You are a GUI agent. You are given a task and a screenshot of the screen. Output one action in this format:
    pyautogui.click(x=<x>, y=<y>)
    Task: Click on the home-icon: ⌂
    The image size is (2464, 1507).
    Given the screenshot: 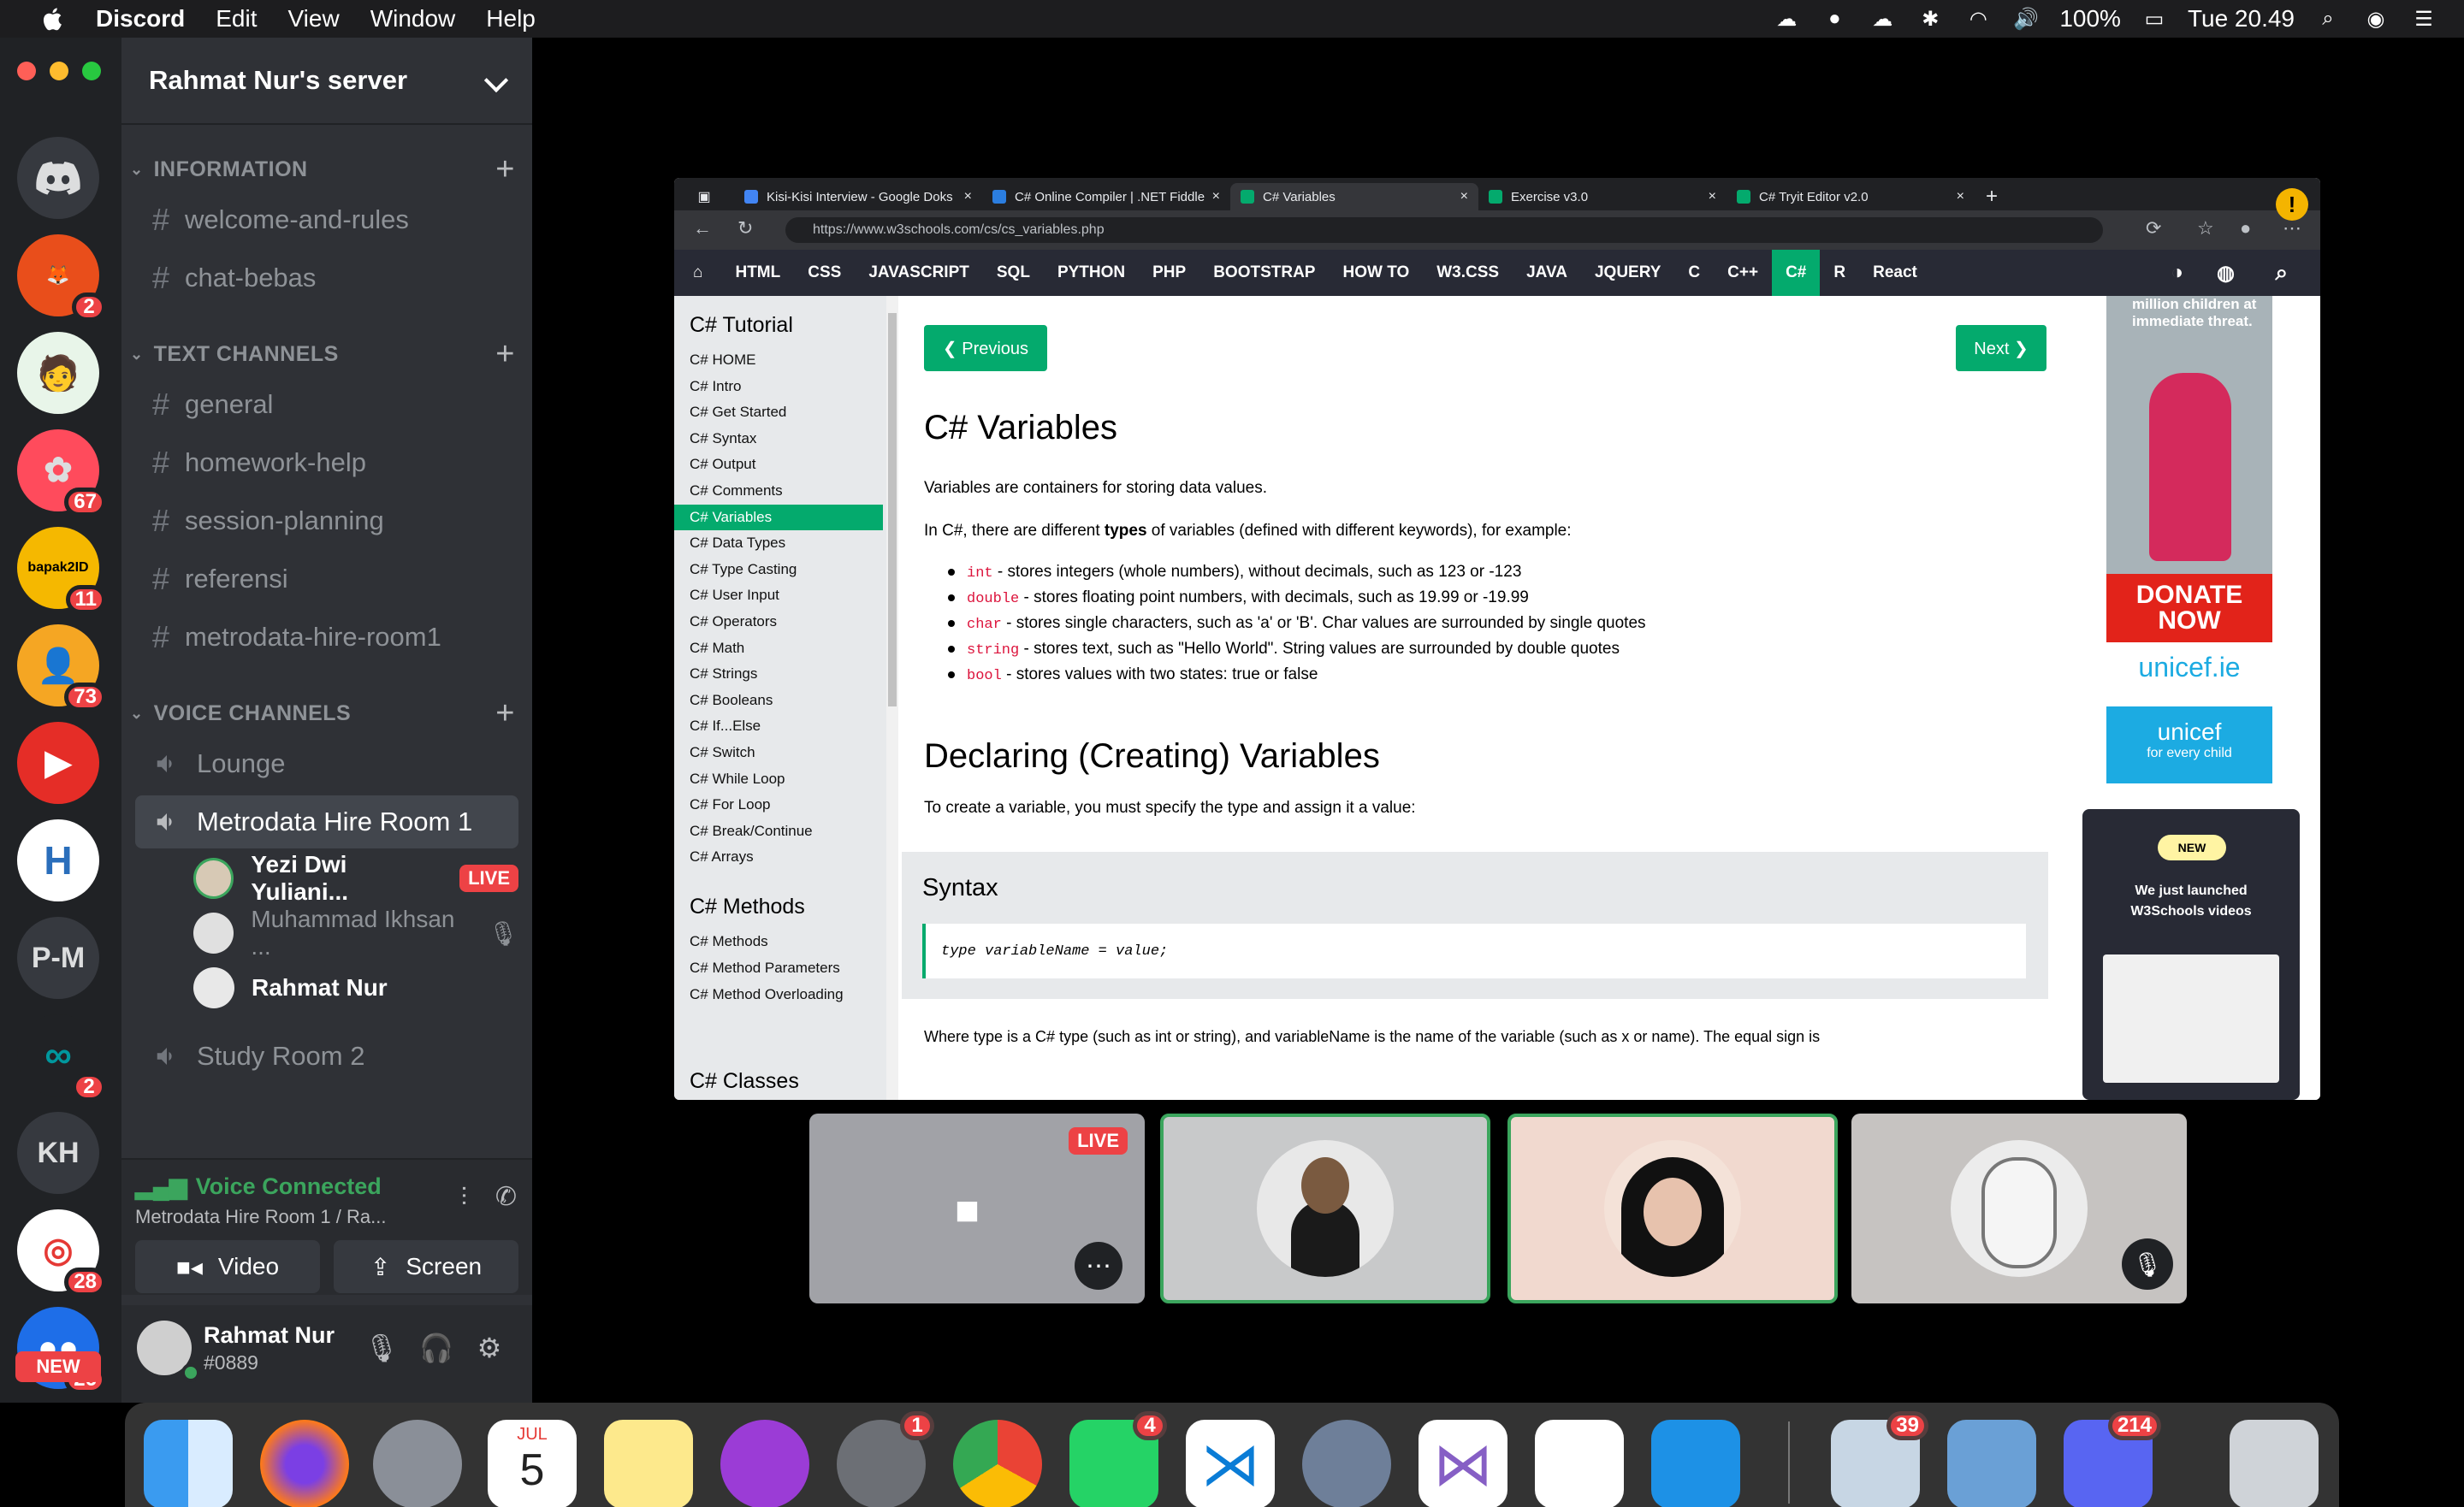 What is the action you would take?
    pyautogui.click(x=697, y=273)
    